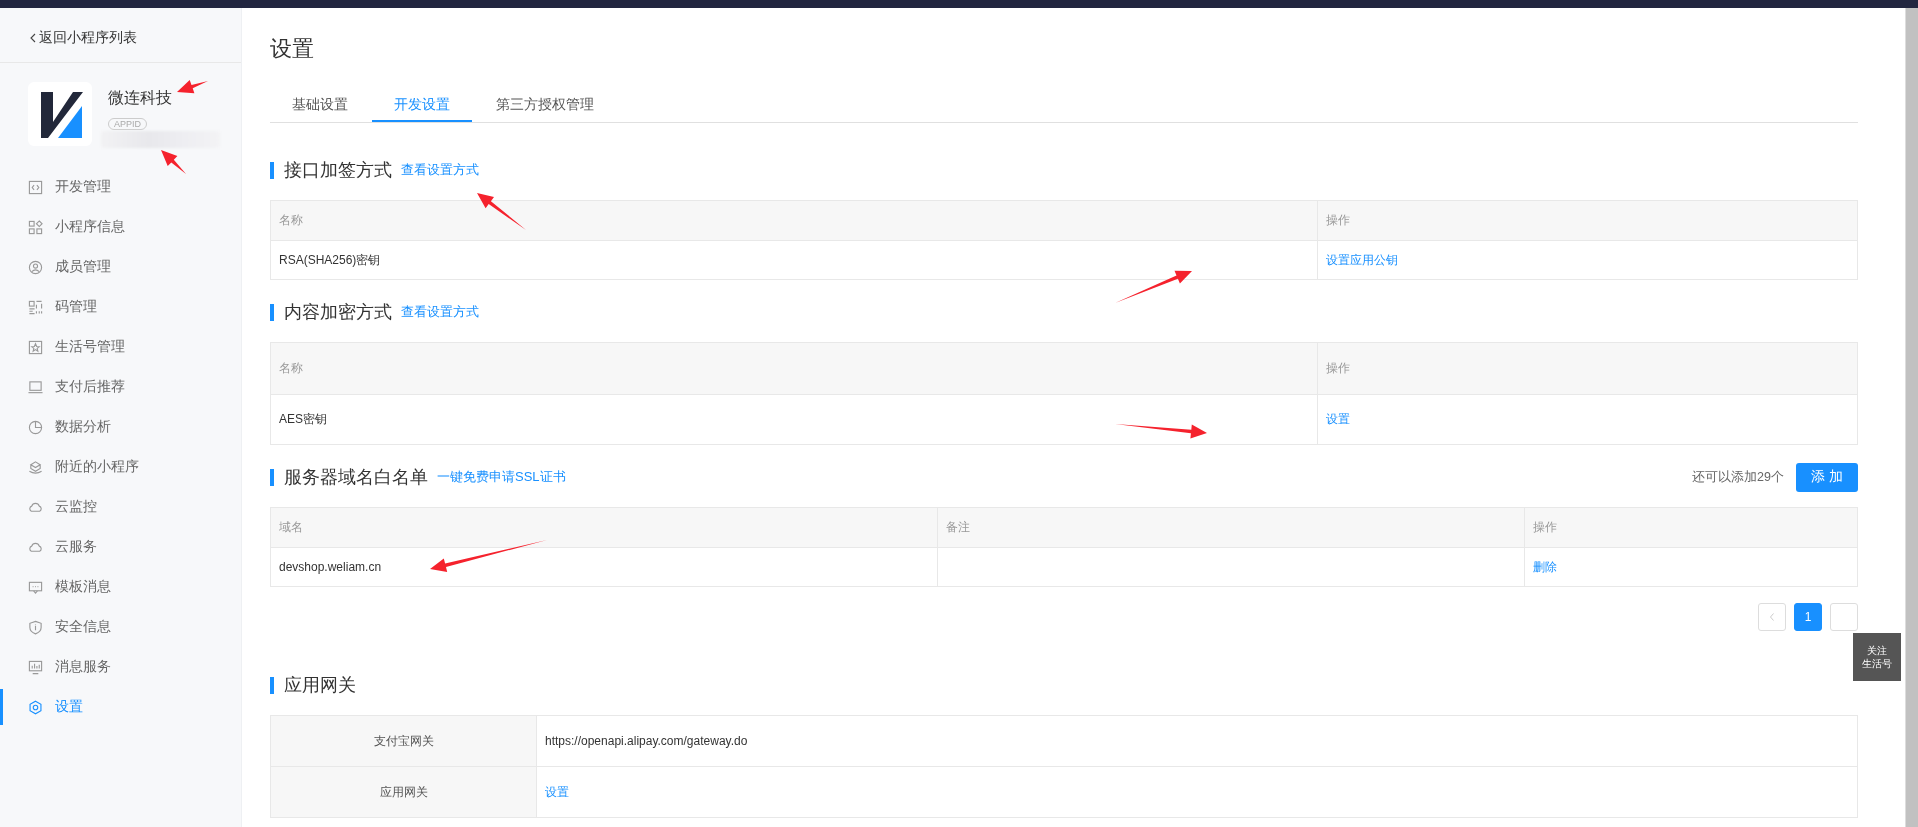 The width and height of the screenshot is (1918, 827). I want to click on message-icon, so click(35, 587).